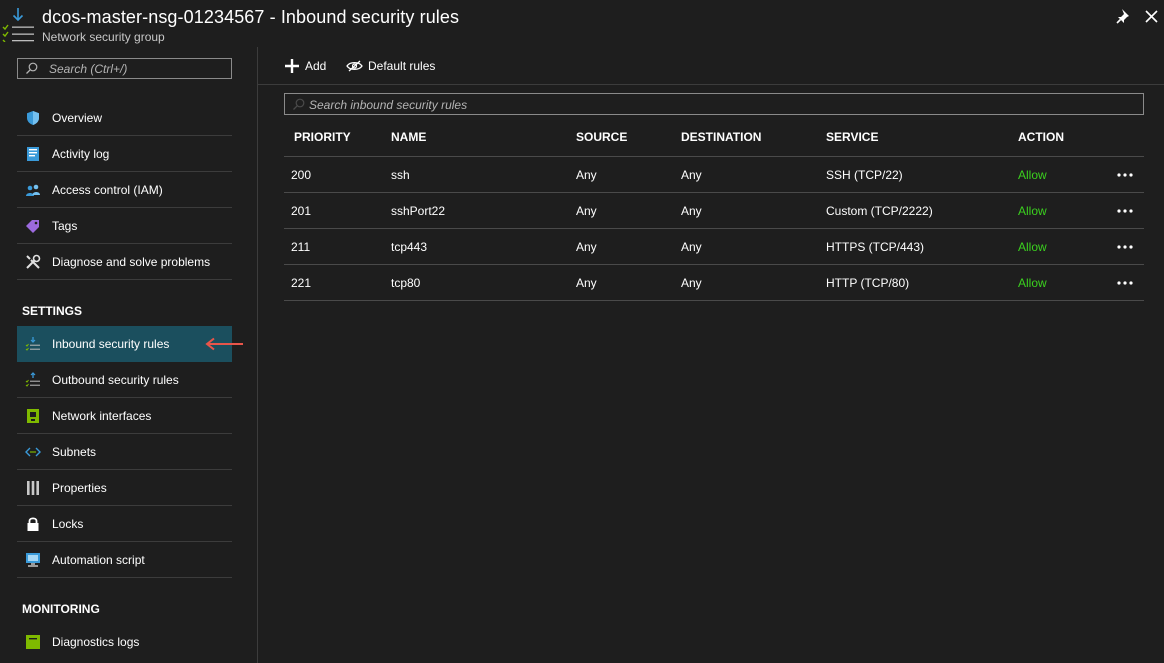  What do you see at coordinates (115, 380) in the screenshot?
I see `sidebar-item-label: Outbound security rules` at bounding box center [115, 380].